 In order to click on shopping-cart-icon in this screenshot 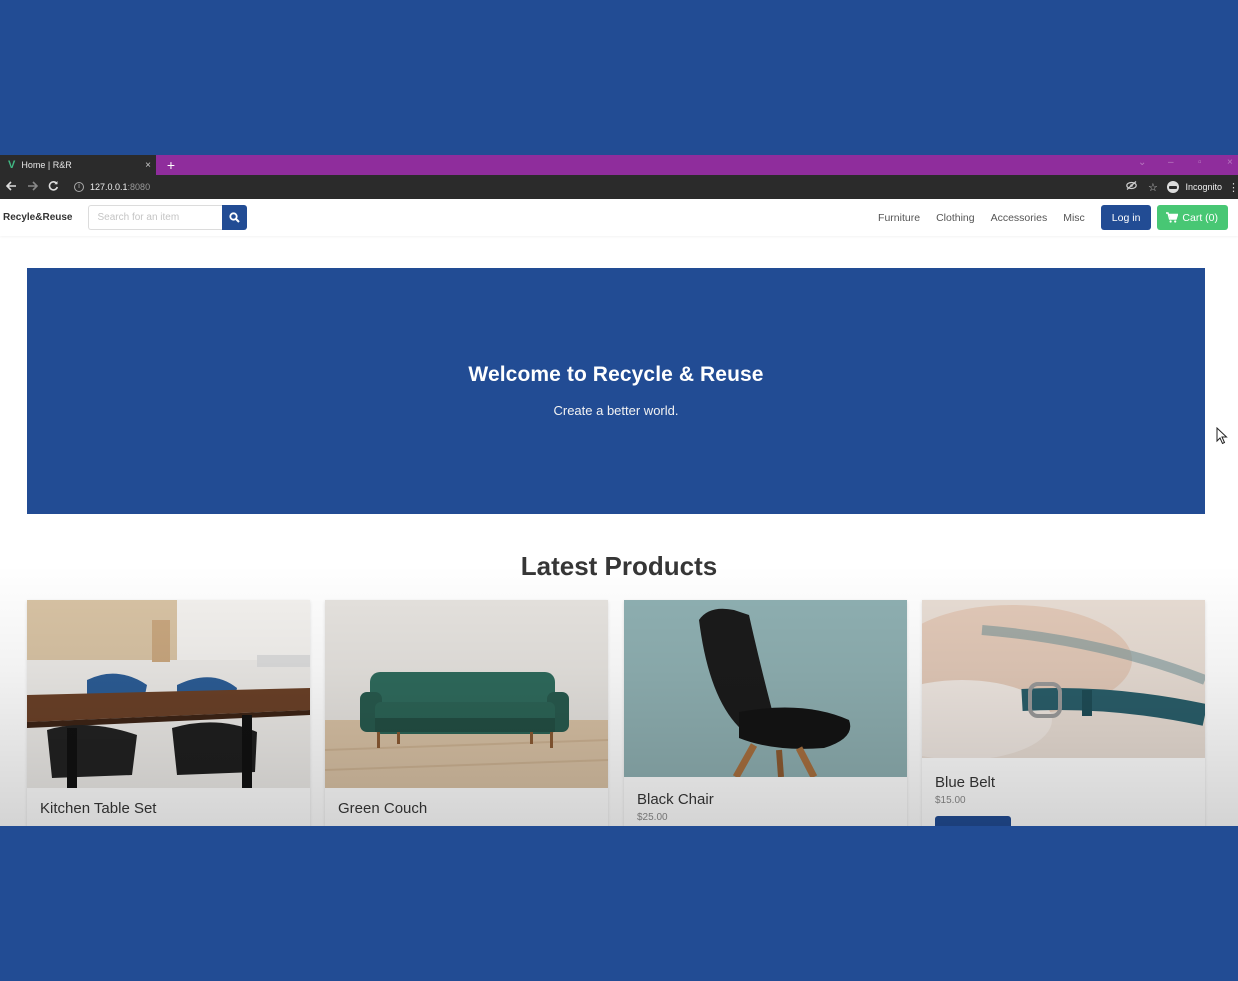, I will do `click(1172, 217)`.